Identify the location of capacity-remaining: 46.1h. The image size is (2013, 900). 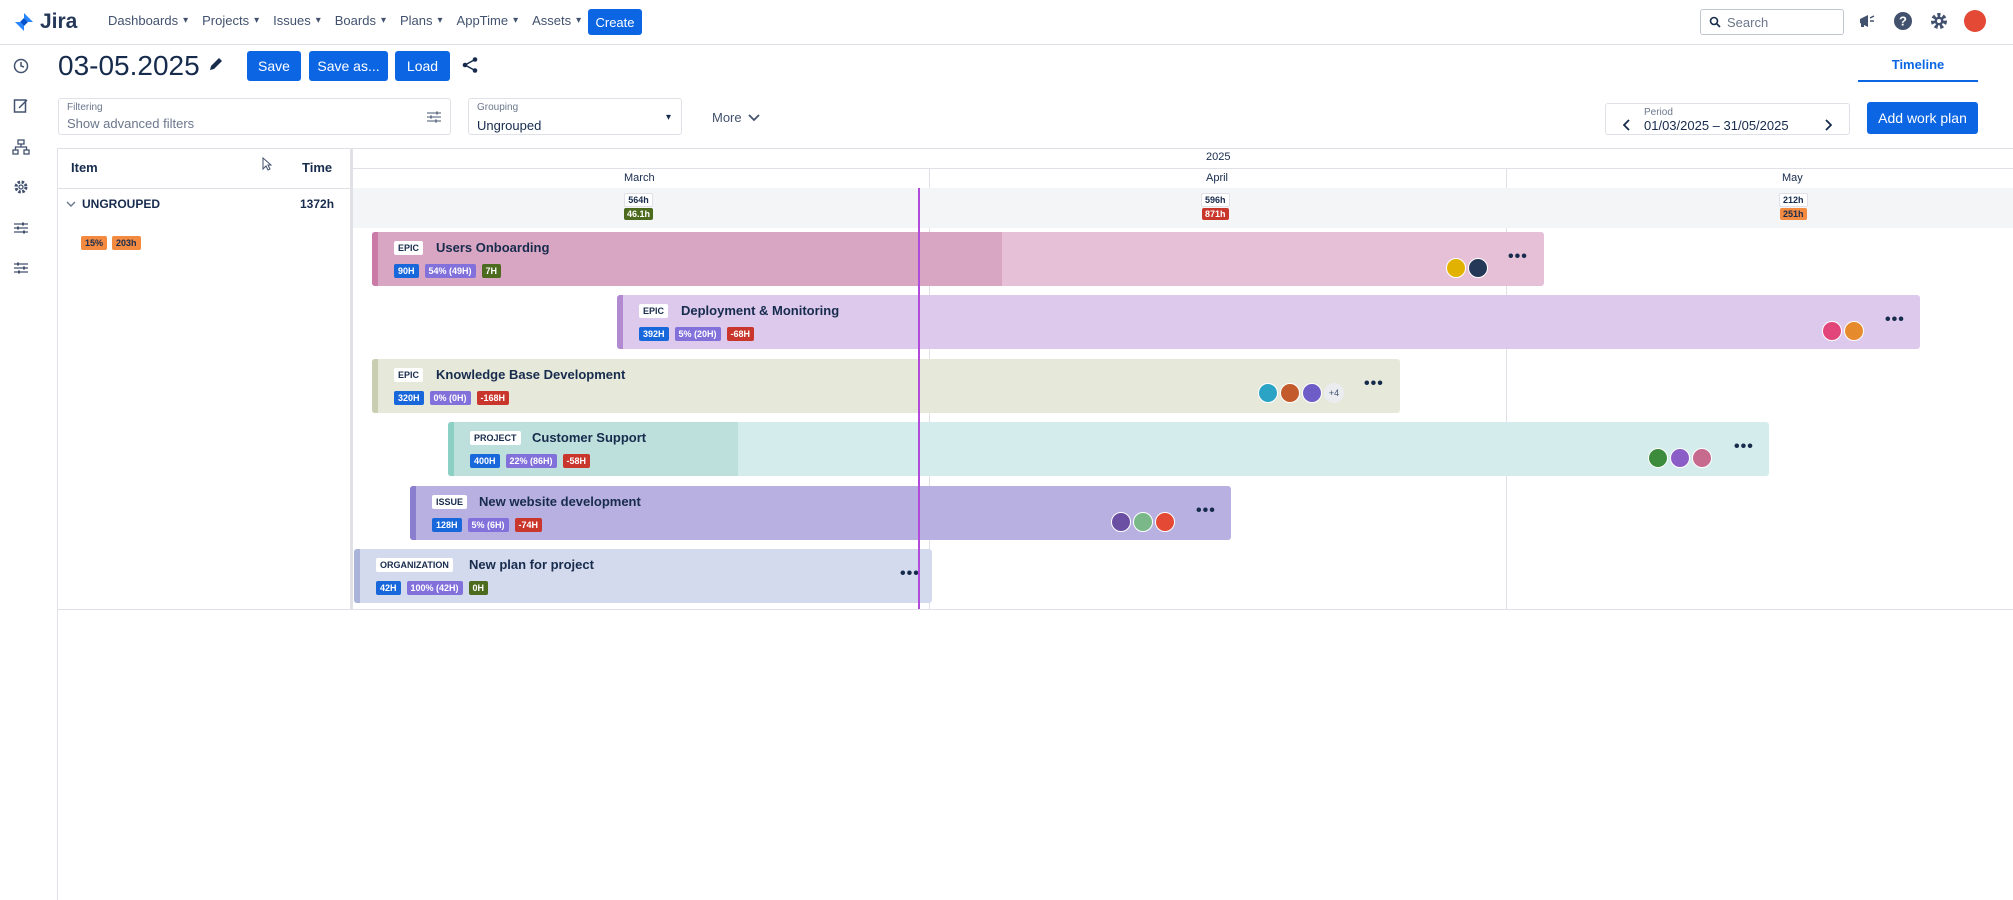
(639, 214).